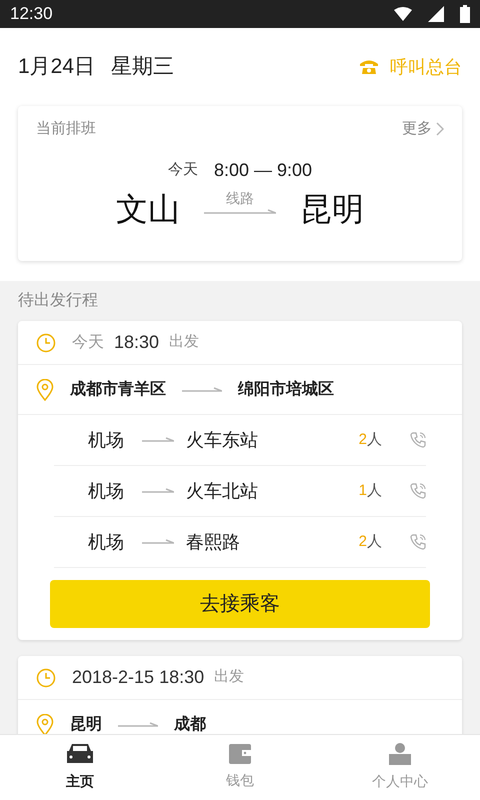 Image resolution: width=480 pixels, height=800 pixels. Describe the element at coordinates (86, 724) in the screenshot. I see `trip-origin: 昆明` at that location.